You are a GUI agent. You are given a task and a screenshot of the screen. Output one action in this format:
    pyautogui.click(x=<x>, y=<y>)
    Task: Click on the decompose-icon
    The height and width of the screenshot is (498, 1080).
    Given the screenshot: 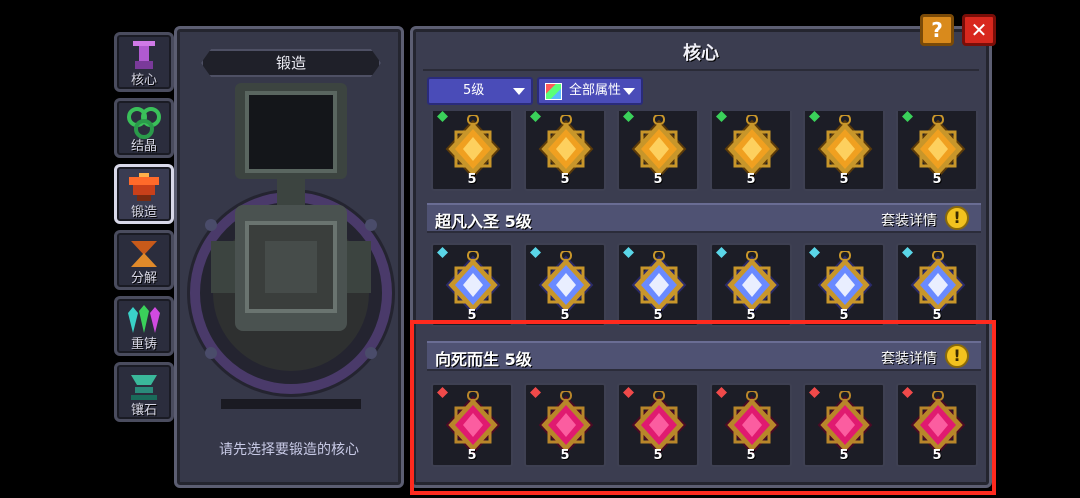 What is the action you would take?
    pyautogui.click(x=144, y=254)
    